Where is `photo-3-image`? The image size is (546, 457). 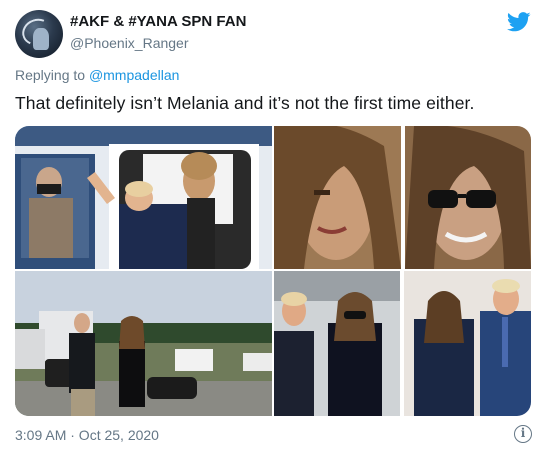
photo-3-image is located at coordinates (143, 343).